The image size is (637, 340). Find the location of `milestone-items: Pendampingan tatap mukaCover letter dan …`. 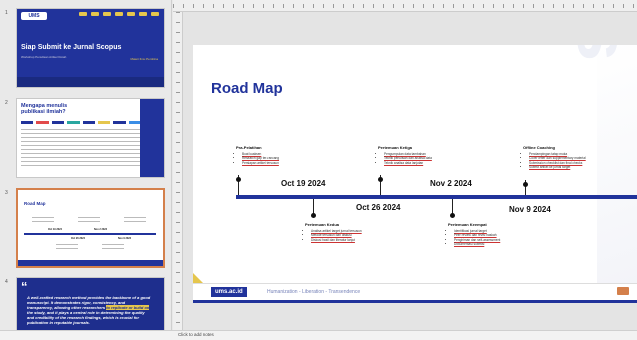

milestone-items: Pendampingan tatap mukaCover letter dan … is located at coordinates (568, 160).